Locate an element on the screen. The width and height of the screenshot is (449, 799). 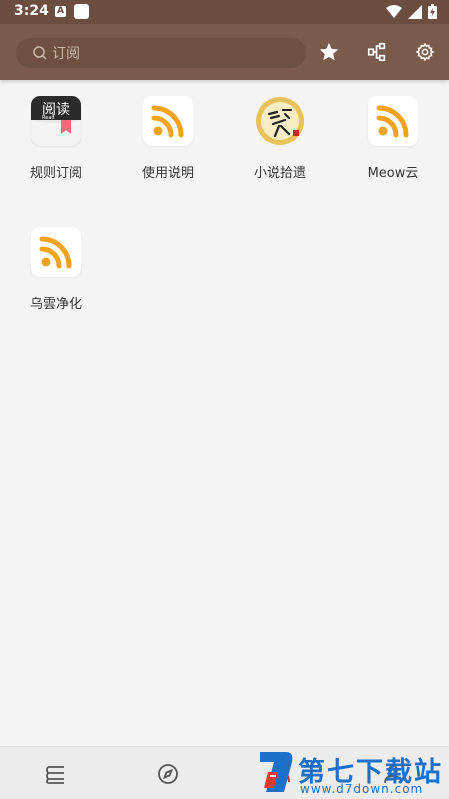
gear-icon is located at coordinates (425, 52).